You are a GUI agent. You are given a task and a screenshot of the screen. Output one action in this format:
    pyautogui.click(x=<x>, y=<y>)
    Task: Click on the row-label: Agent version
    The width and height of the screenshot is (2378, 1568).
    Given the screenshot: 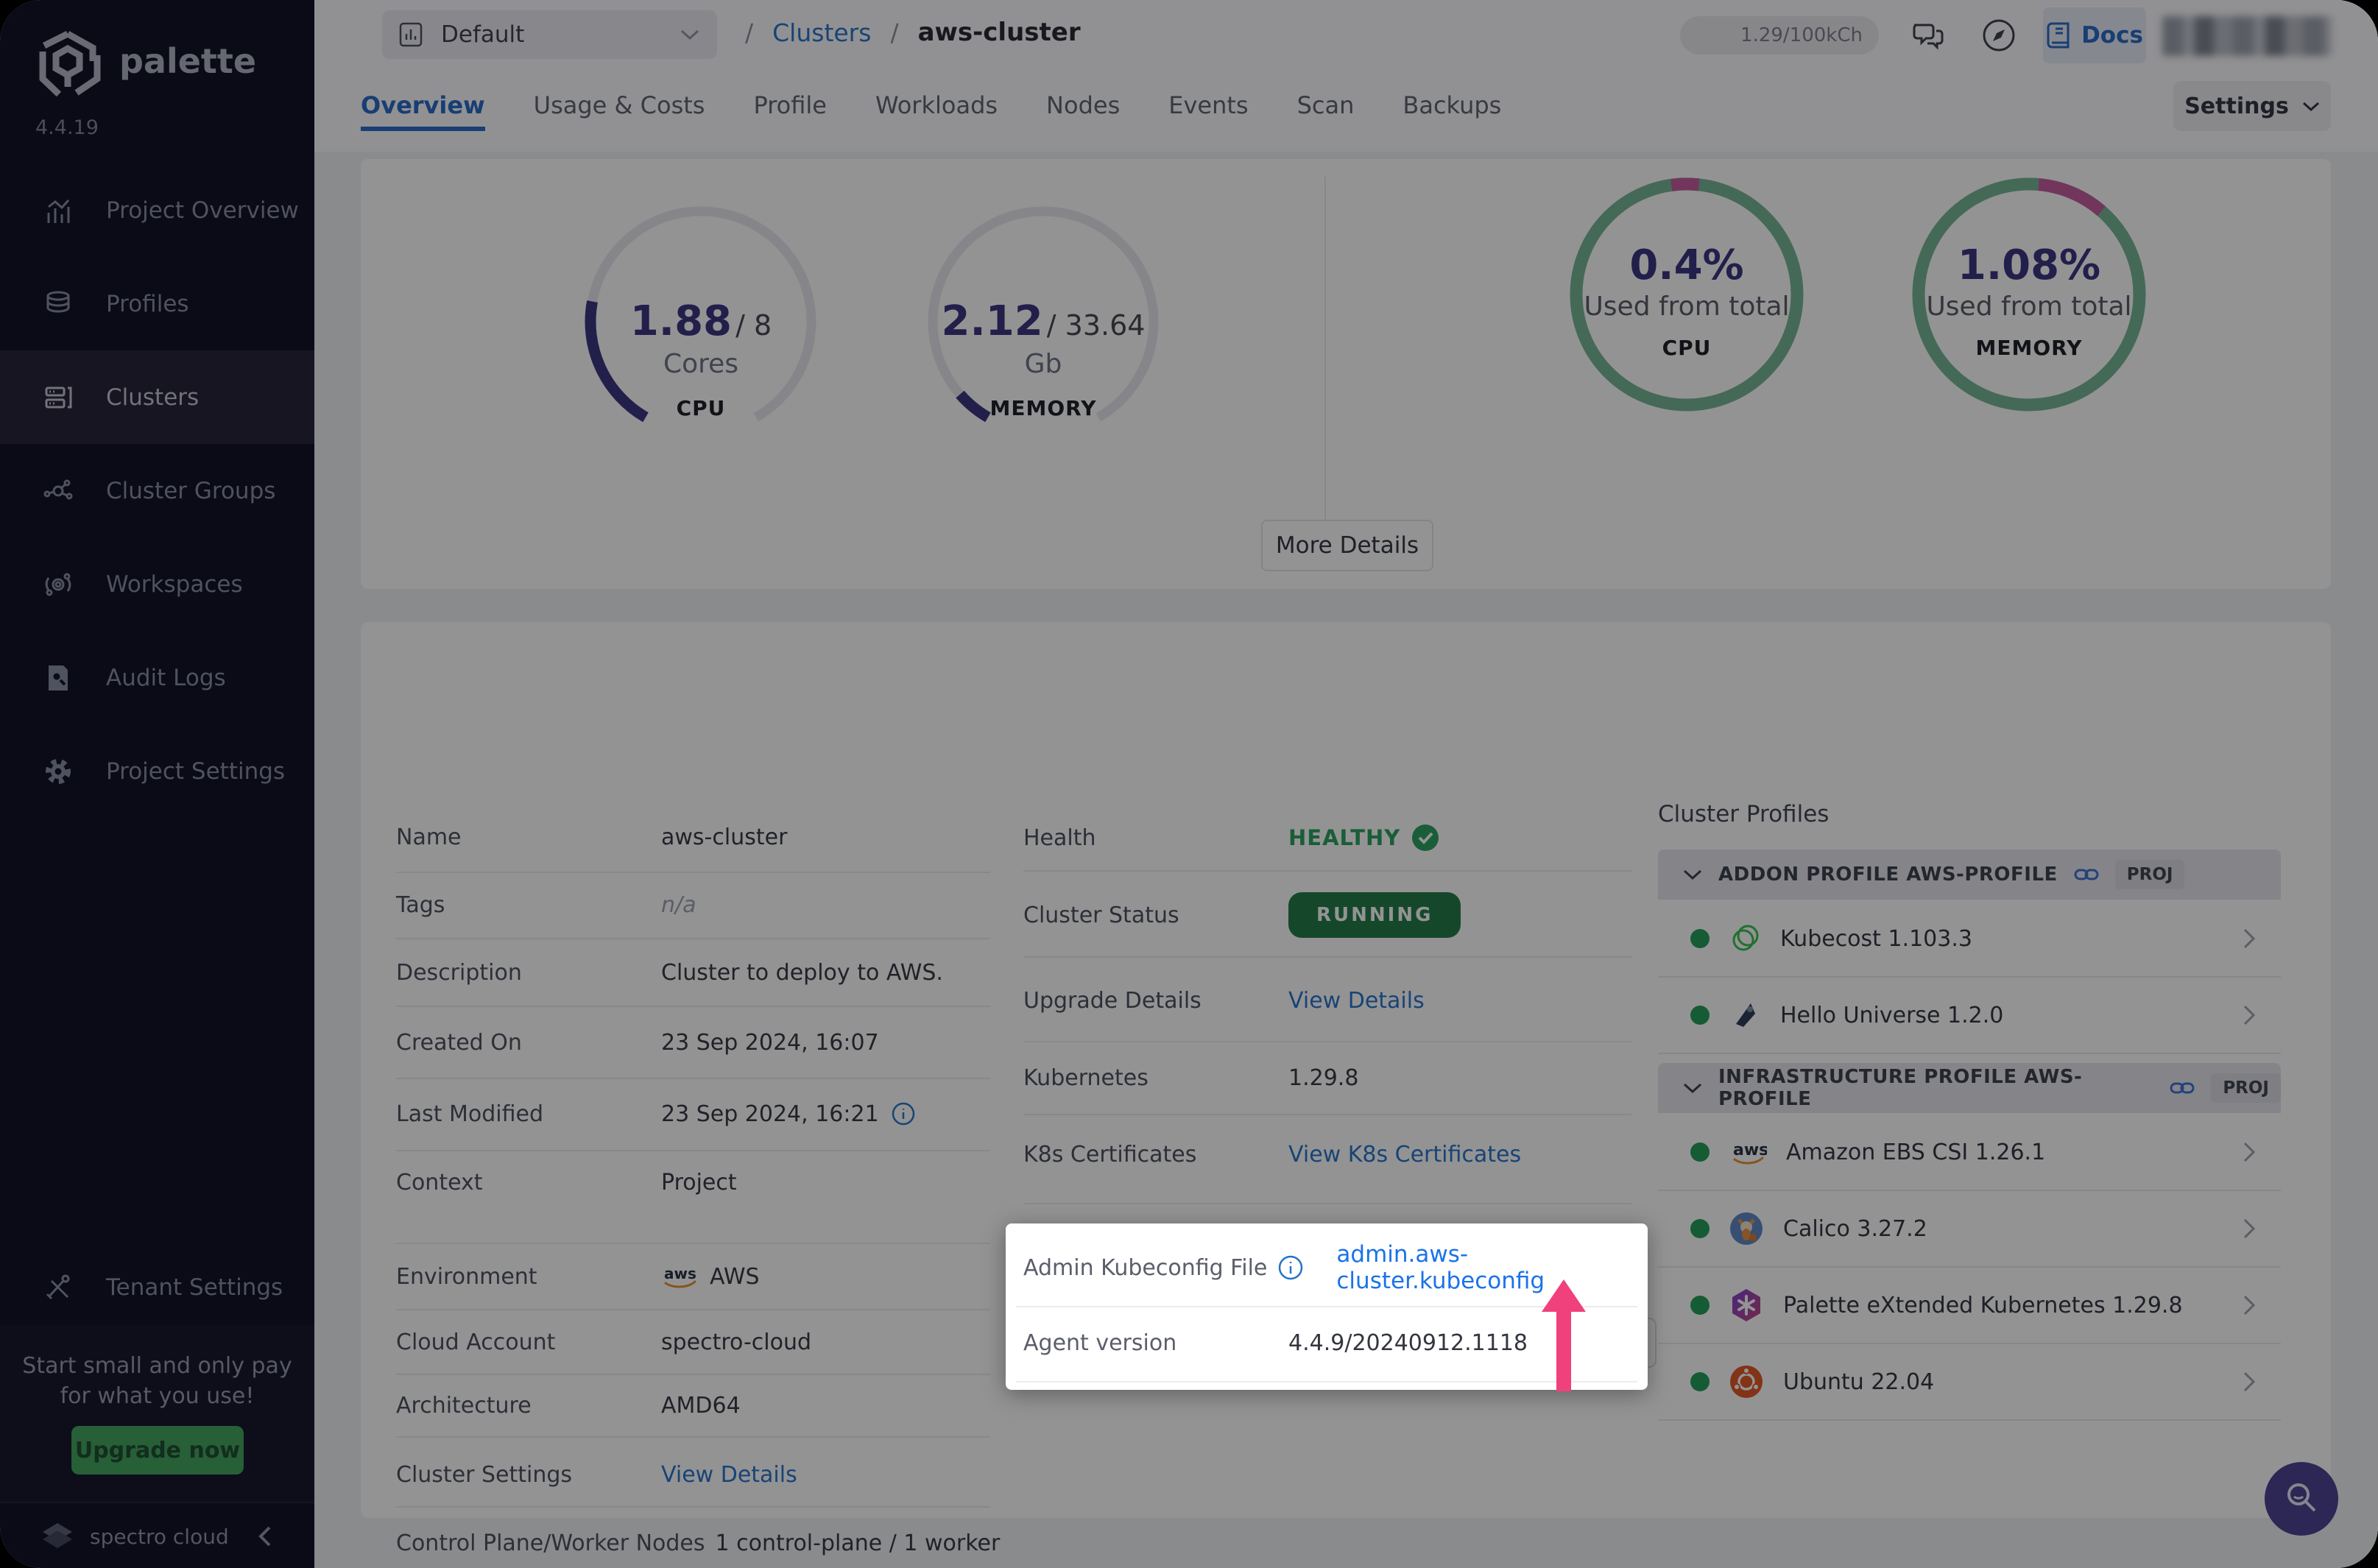 What is the action you would take?
    pyautogui.click(x=1100, y=1342)
    